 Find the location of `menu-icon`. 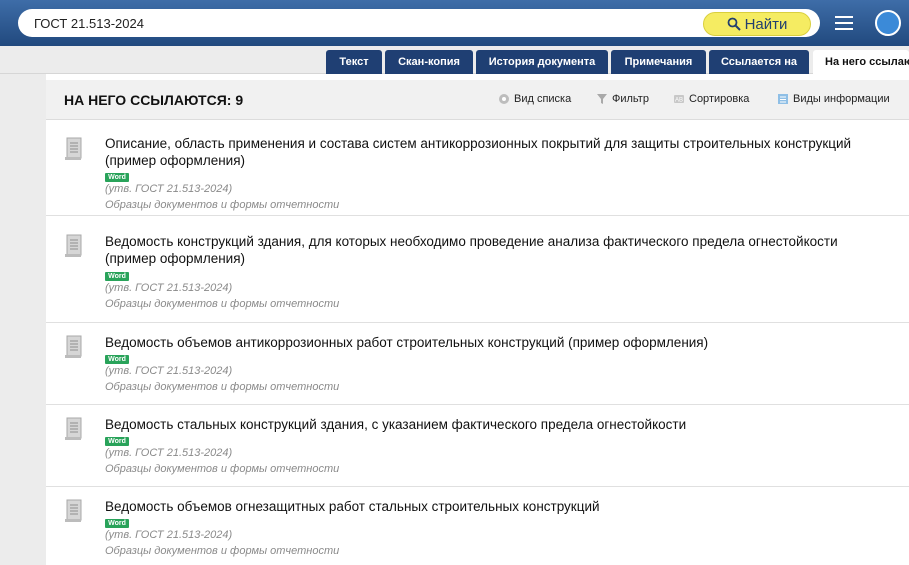

menu-icon is located at coordinates (844, 23).